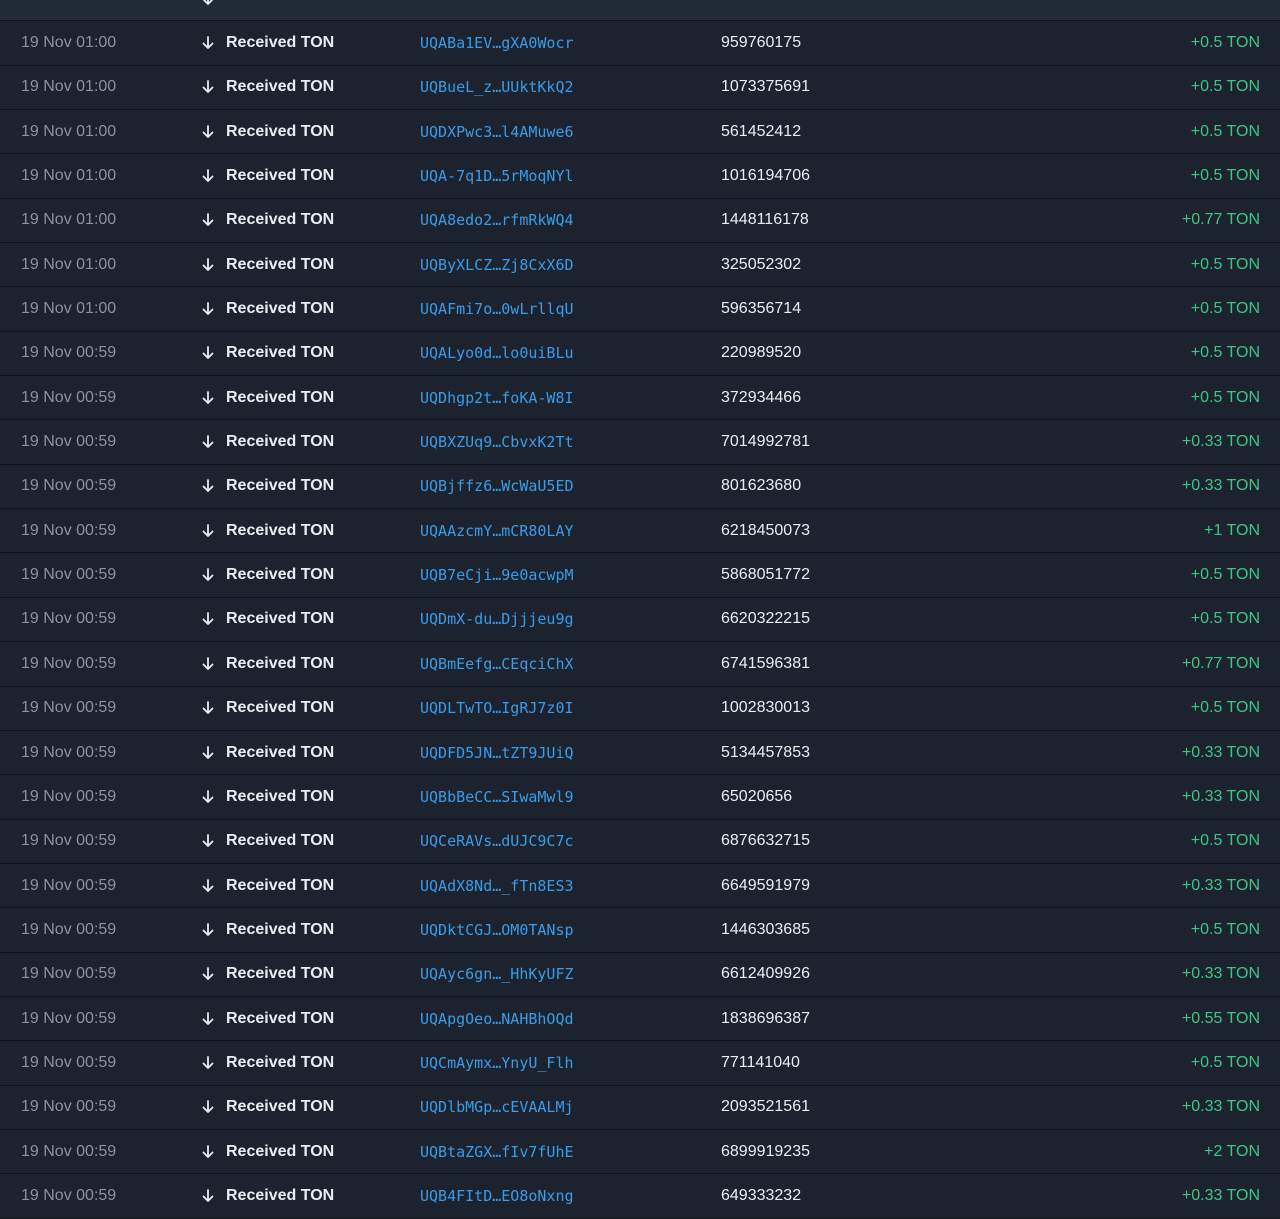 This screenshot has height=1219, width=1280. I want to click on transaction-address-link: UQA8edo2…rfmRkWQ4, so click(497, 220).